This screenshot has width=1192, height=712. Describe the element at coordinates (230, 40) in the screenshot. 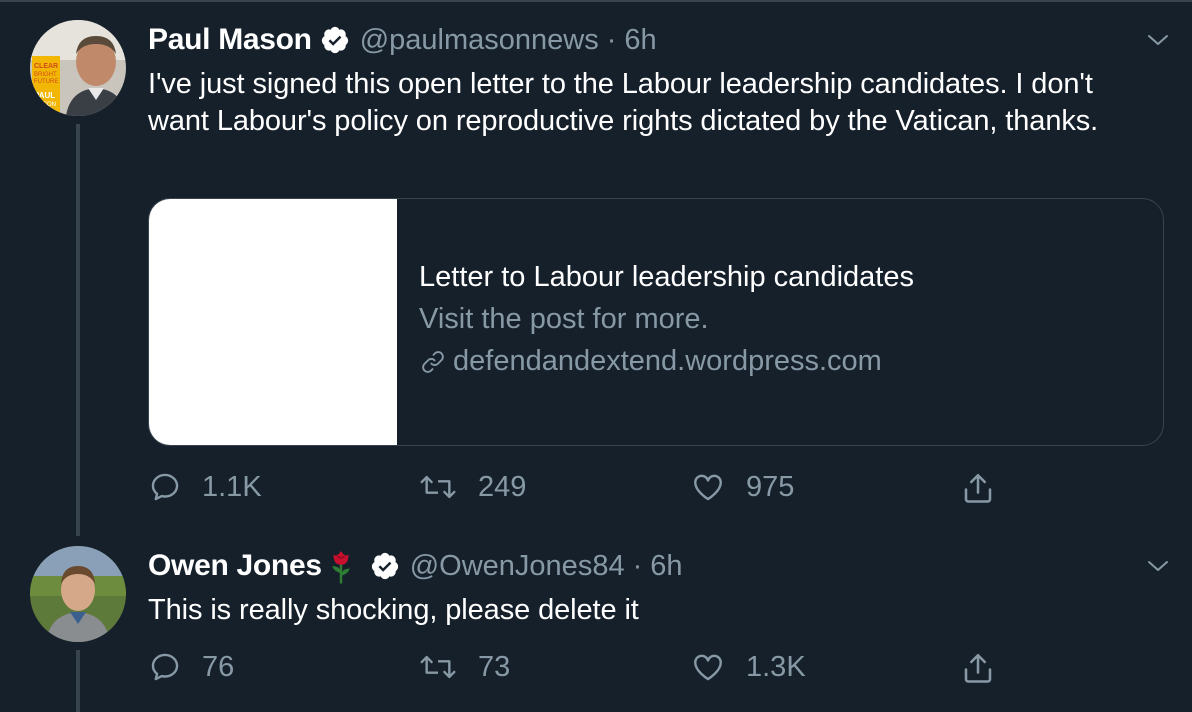

I see `display-name: Paul Mason` at that location.